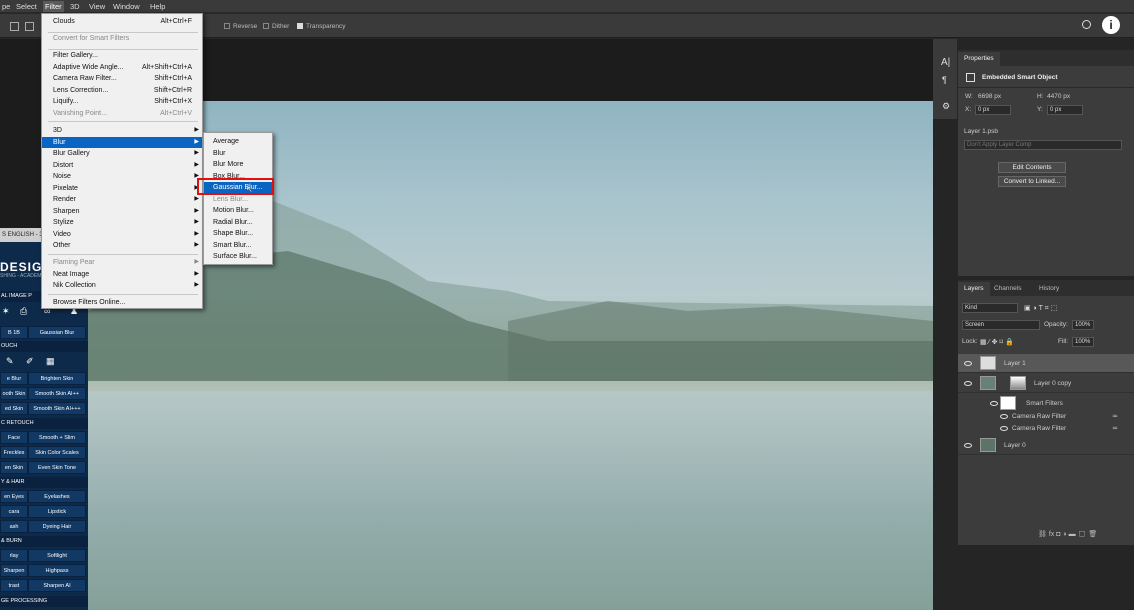 The image size is (1134, 610). What do you see at coordinates (1067, 534) in the screenshot?
I see `layers-footer-icons: ⛓ fx ◘ ◑ ▬ ◻ 🗑` at bounding box center [1067, 534].